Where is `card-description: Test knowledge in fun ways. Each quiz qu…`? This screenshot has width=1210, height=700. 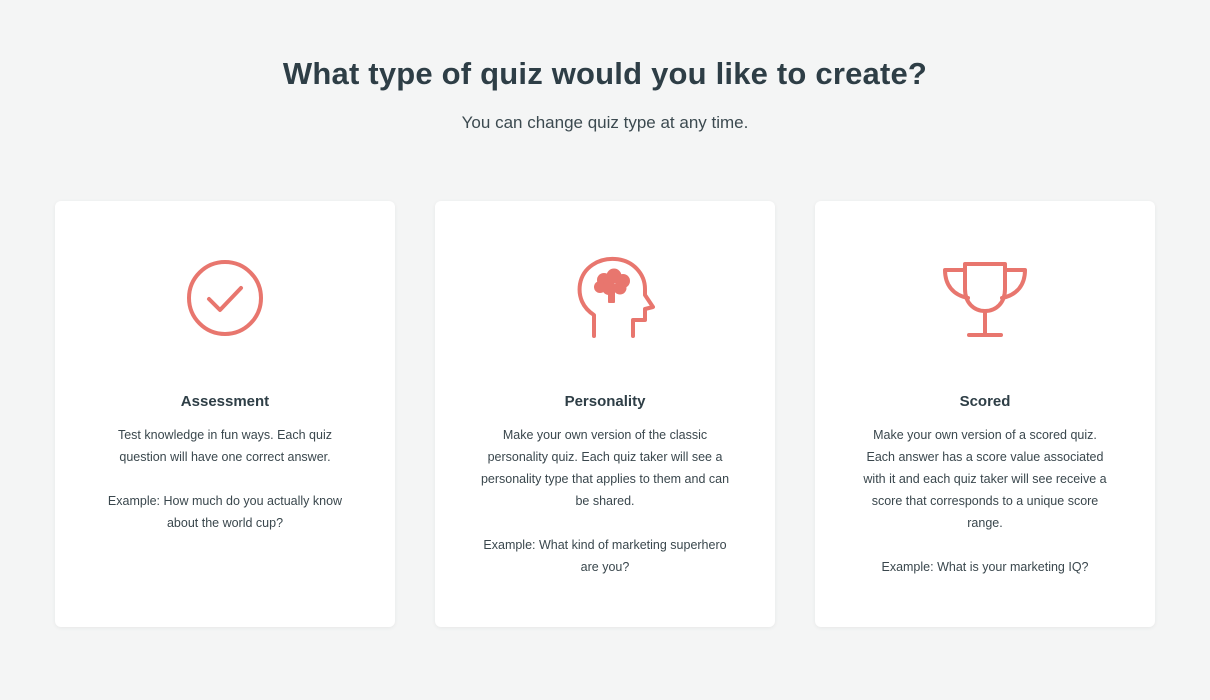 card-description: Test knowledge in fun ways. Each quiz qu… is located at coordinates (225, 479).